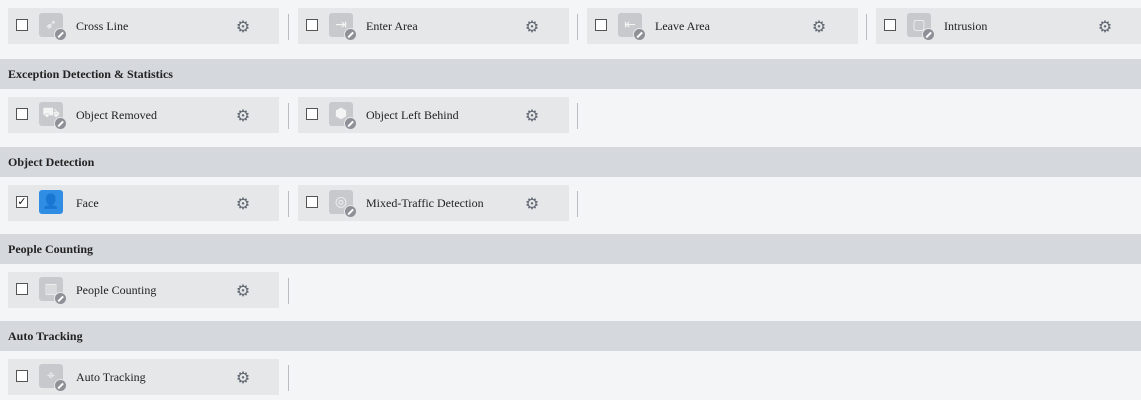 Image resolution: width=1141 pixels, height=400 pixels. Describe the element at coordinates (570, 249) in the screenshot. I see `section-header: People Counting` at that location.